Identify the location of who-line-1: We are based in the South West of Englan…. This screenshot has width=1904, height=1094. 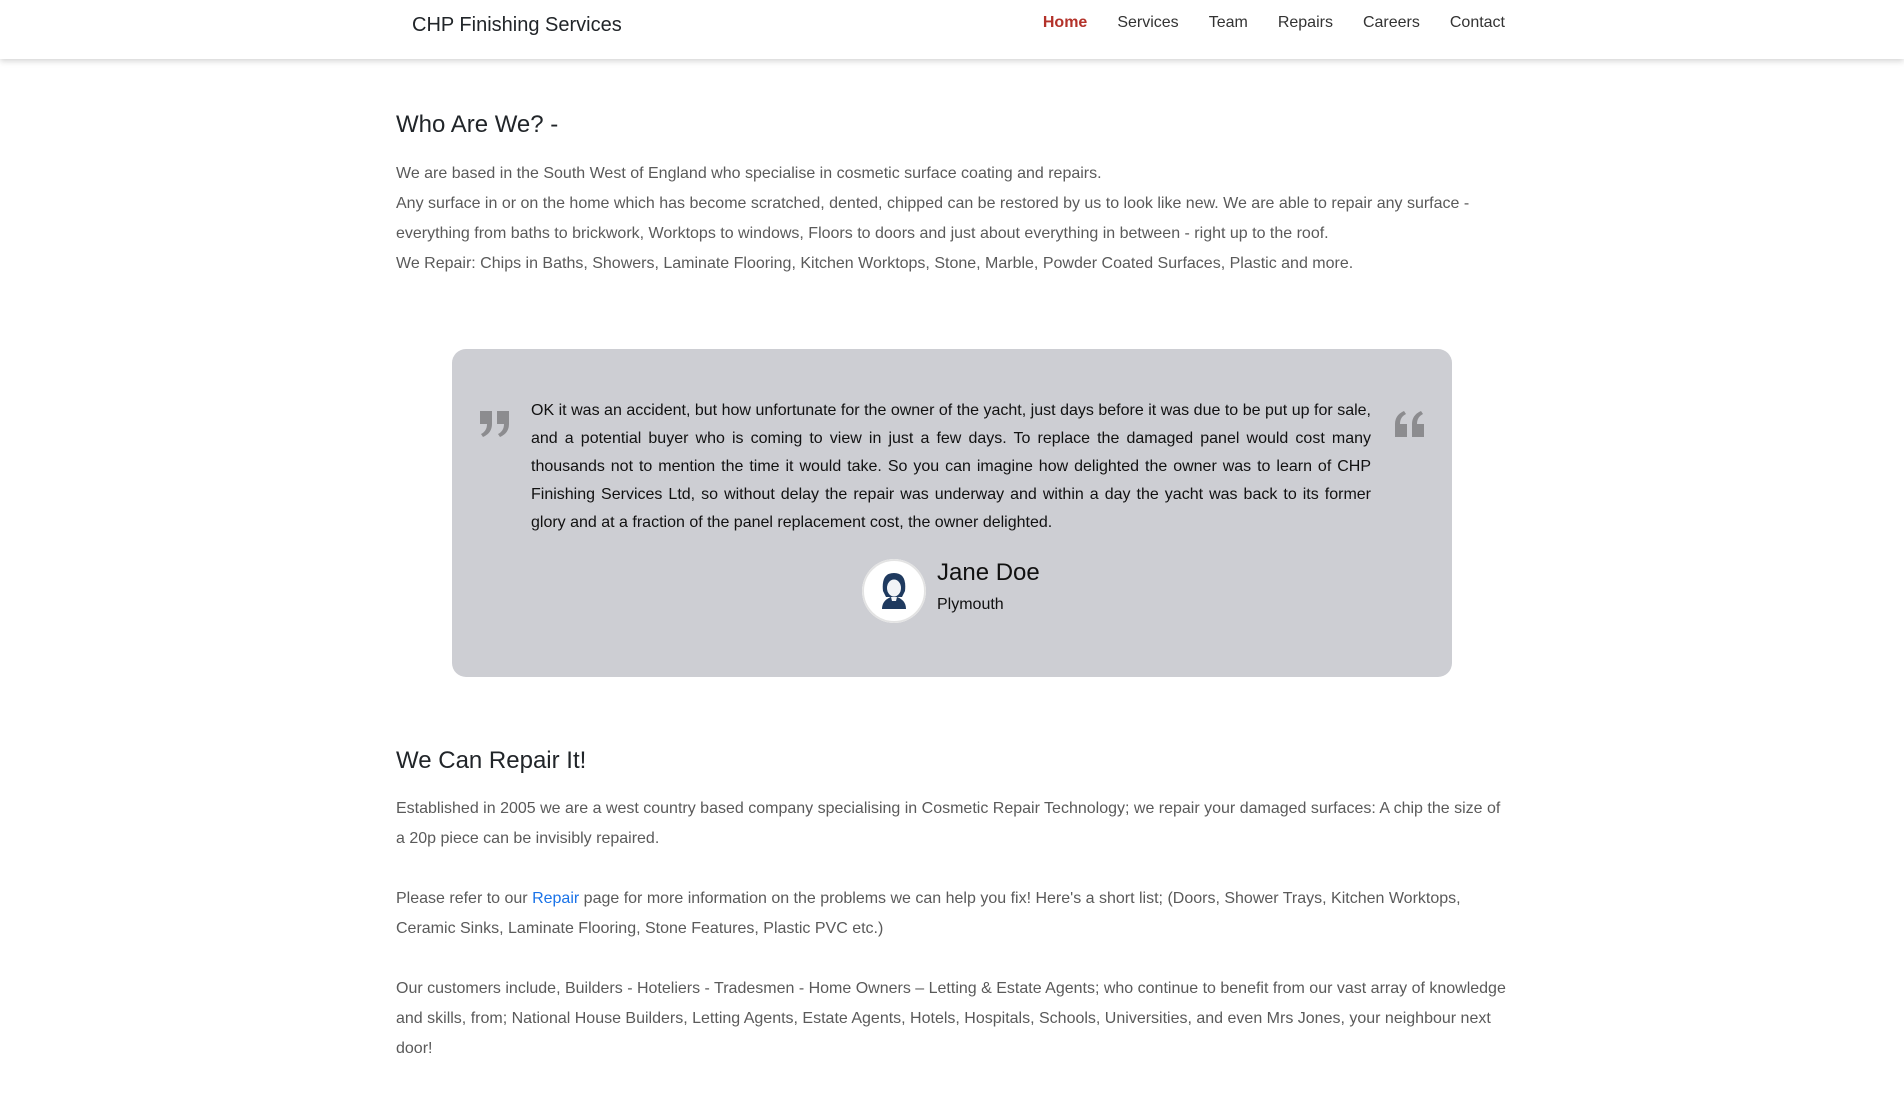
(749, 173).